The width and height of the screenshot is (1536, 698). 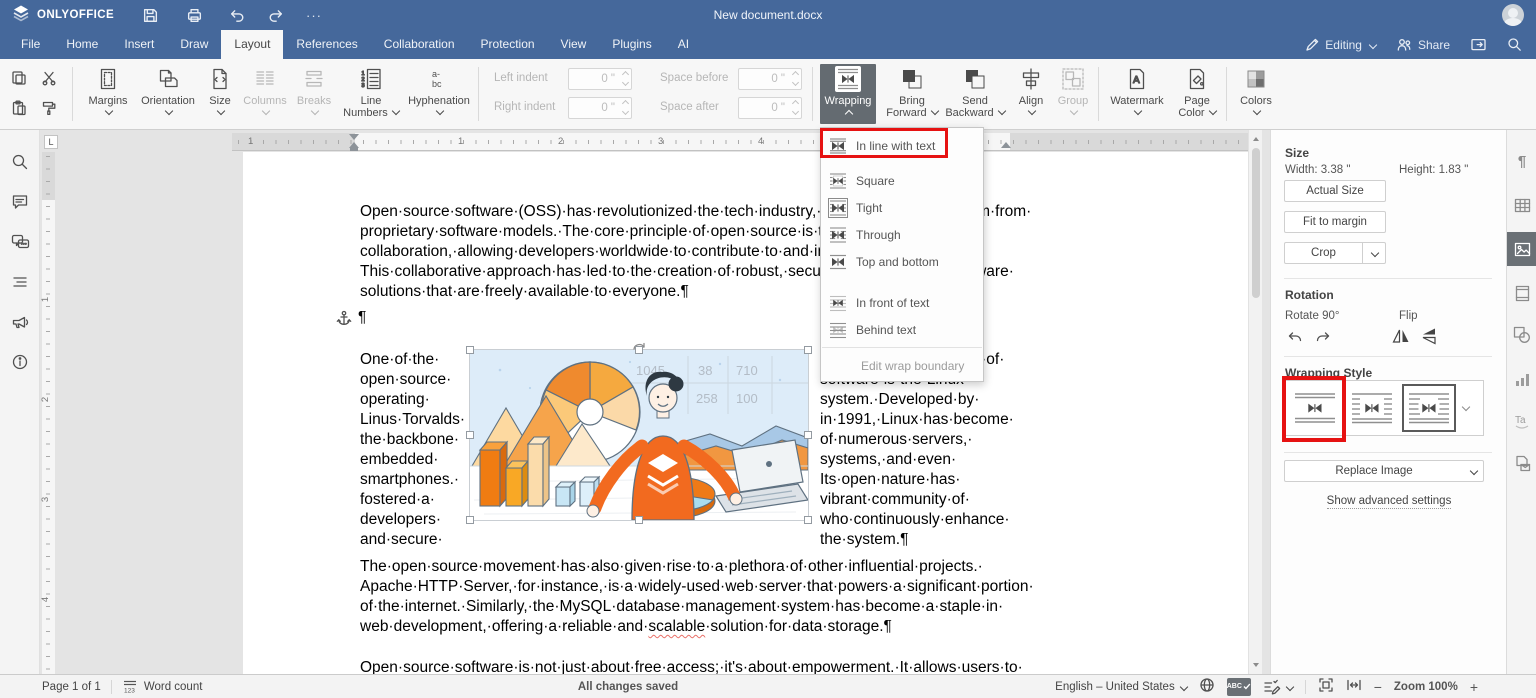 What do you see at coordinates (912, 94) in the screenshot?
I see `bring-forward-button: Bring Forward` at bounding box center [912, 94].